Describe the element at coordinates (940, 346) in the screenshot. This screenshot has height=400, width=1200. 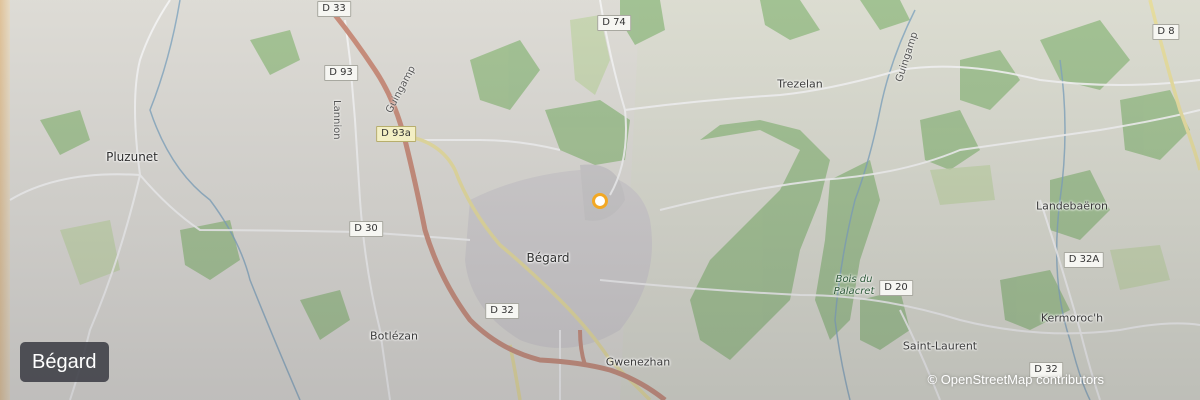
I see `place-saint-laurent: Saint-Laurent` at that location.